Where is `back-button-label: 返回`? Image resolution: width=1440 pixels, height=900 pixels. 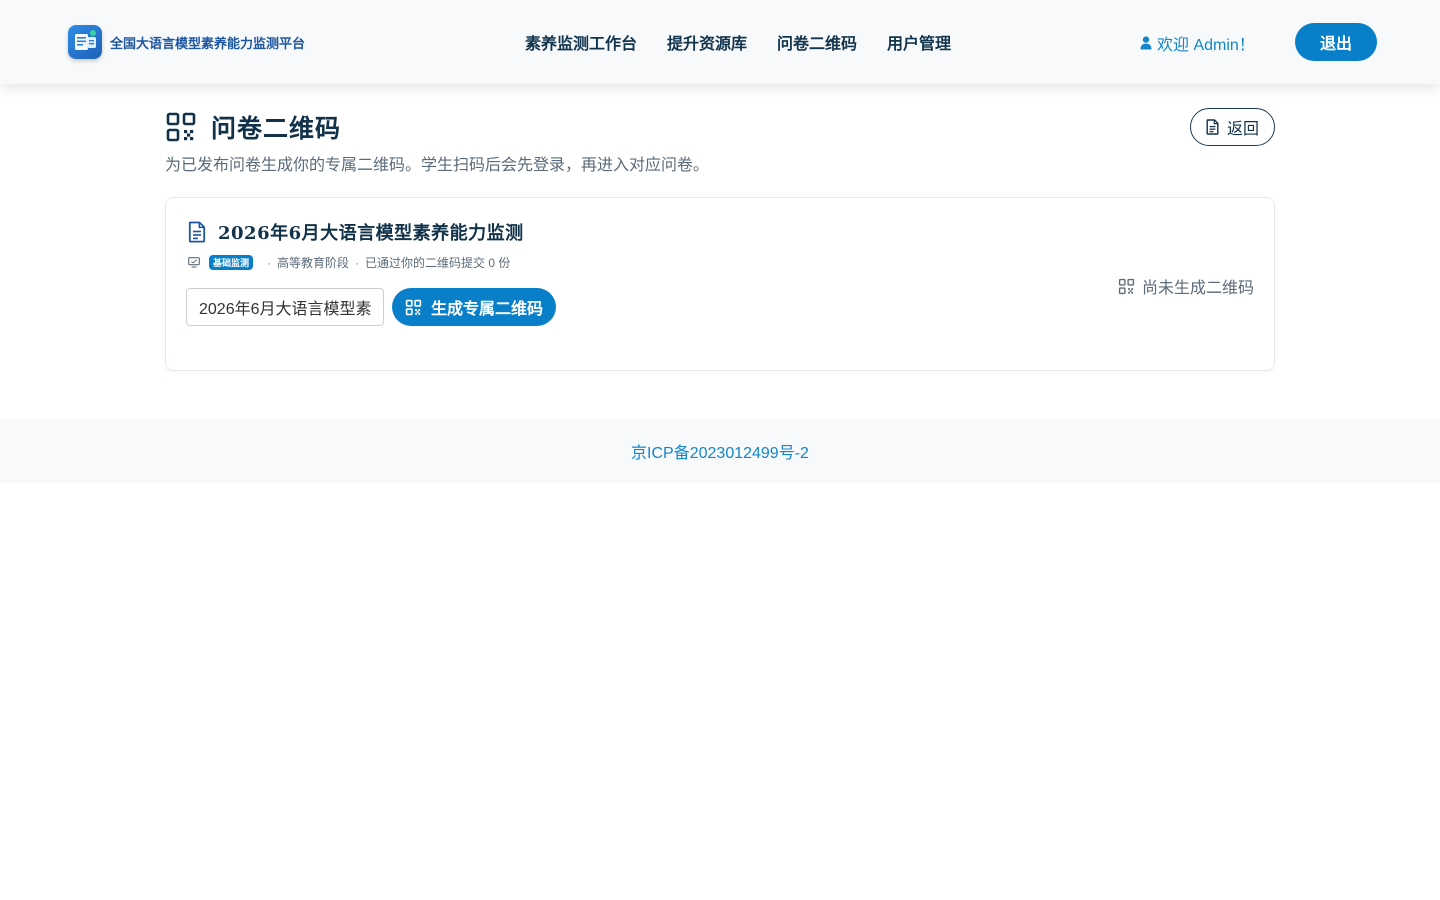 back-button-label: 返回 is located at coordinates (1242, 129).